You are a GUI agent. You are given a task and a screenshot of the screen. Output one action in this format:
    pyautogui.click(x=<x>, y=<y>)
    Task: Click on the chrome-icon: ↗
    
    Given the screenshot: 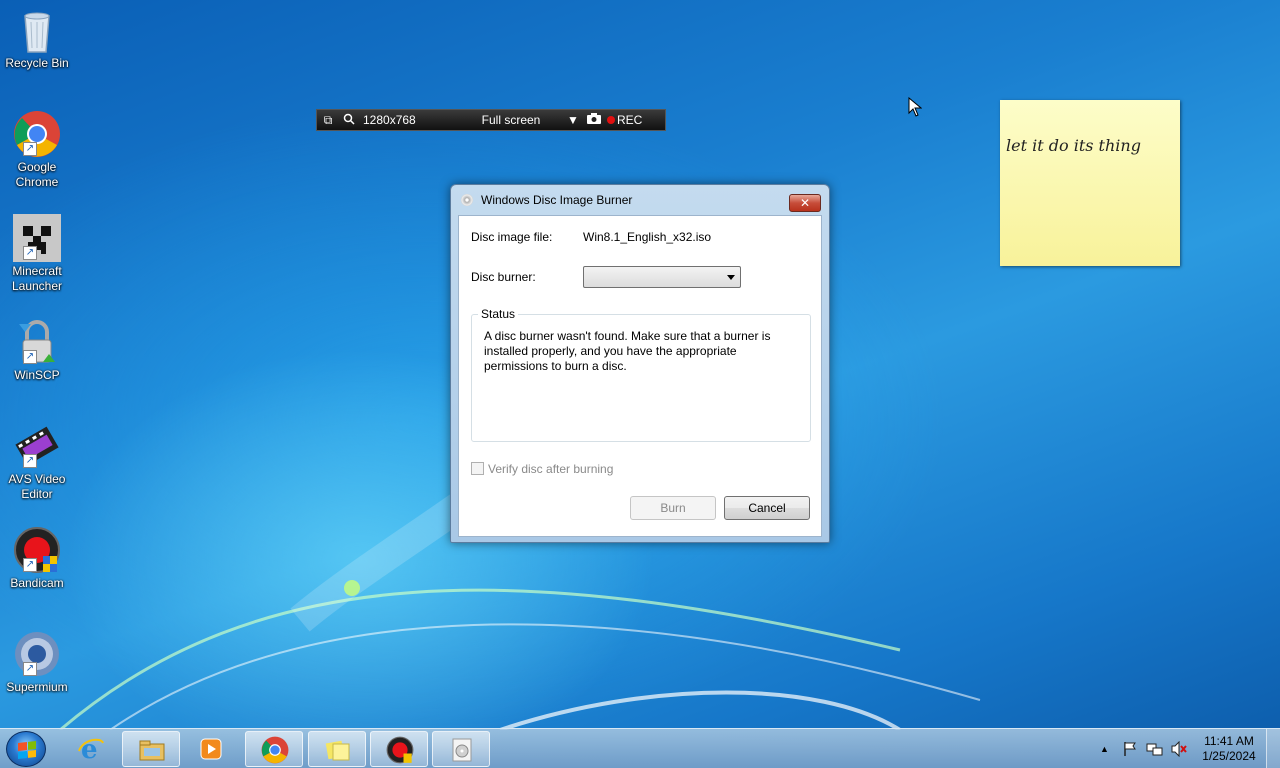 What is the action you would take?
    pyautogui.click(x=37, y=134)
    